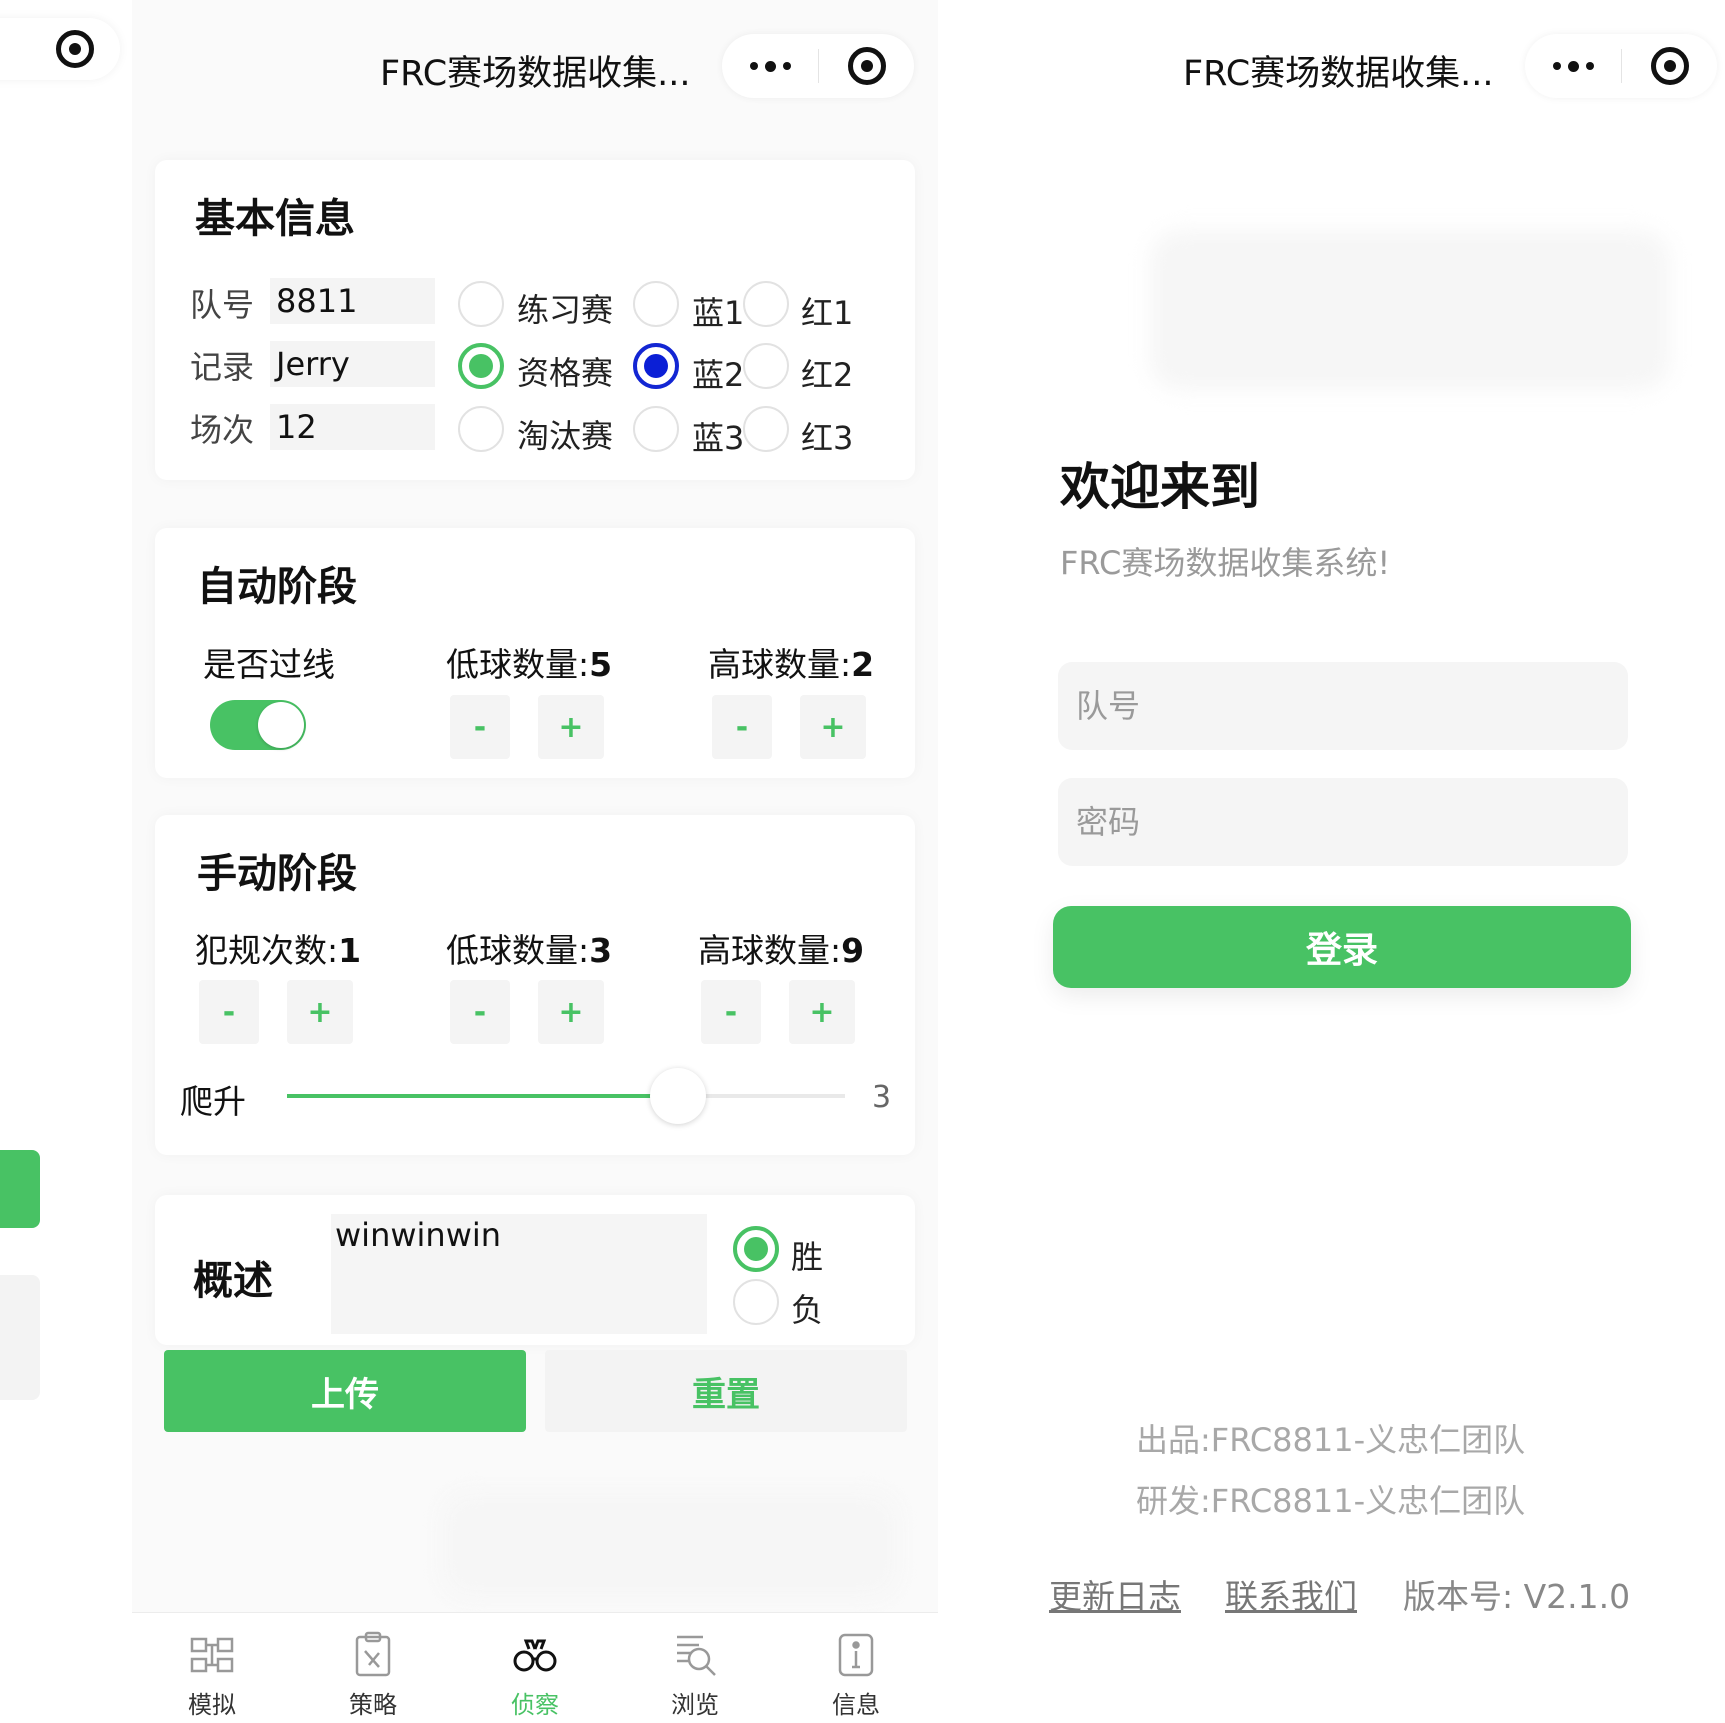 The image size is (1725, 1723). Describe the element at coordinates (1342, 947) in the screenshot. I see `login-button: 登录` at that location.